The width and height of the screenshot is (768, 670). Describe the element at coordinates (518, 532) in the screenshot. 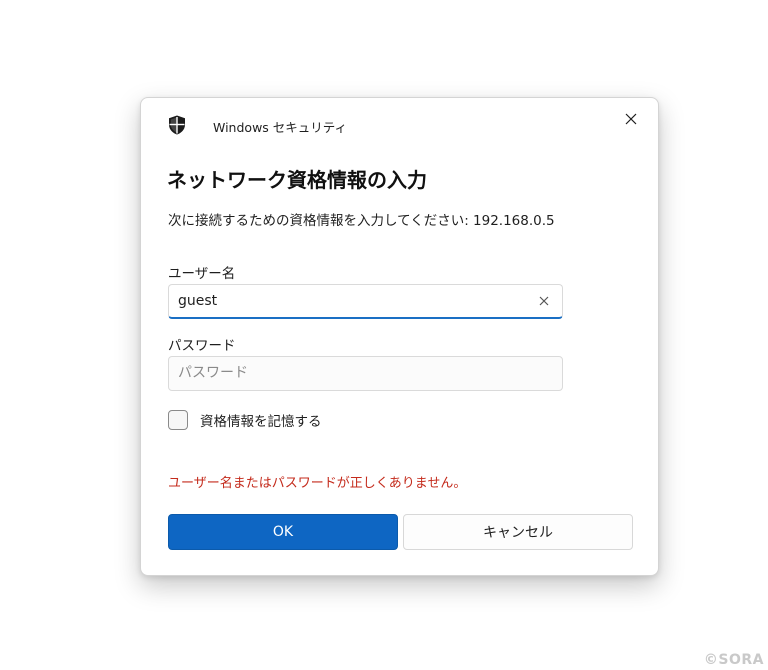

I see `cancel-button: キャンセル` at that location.